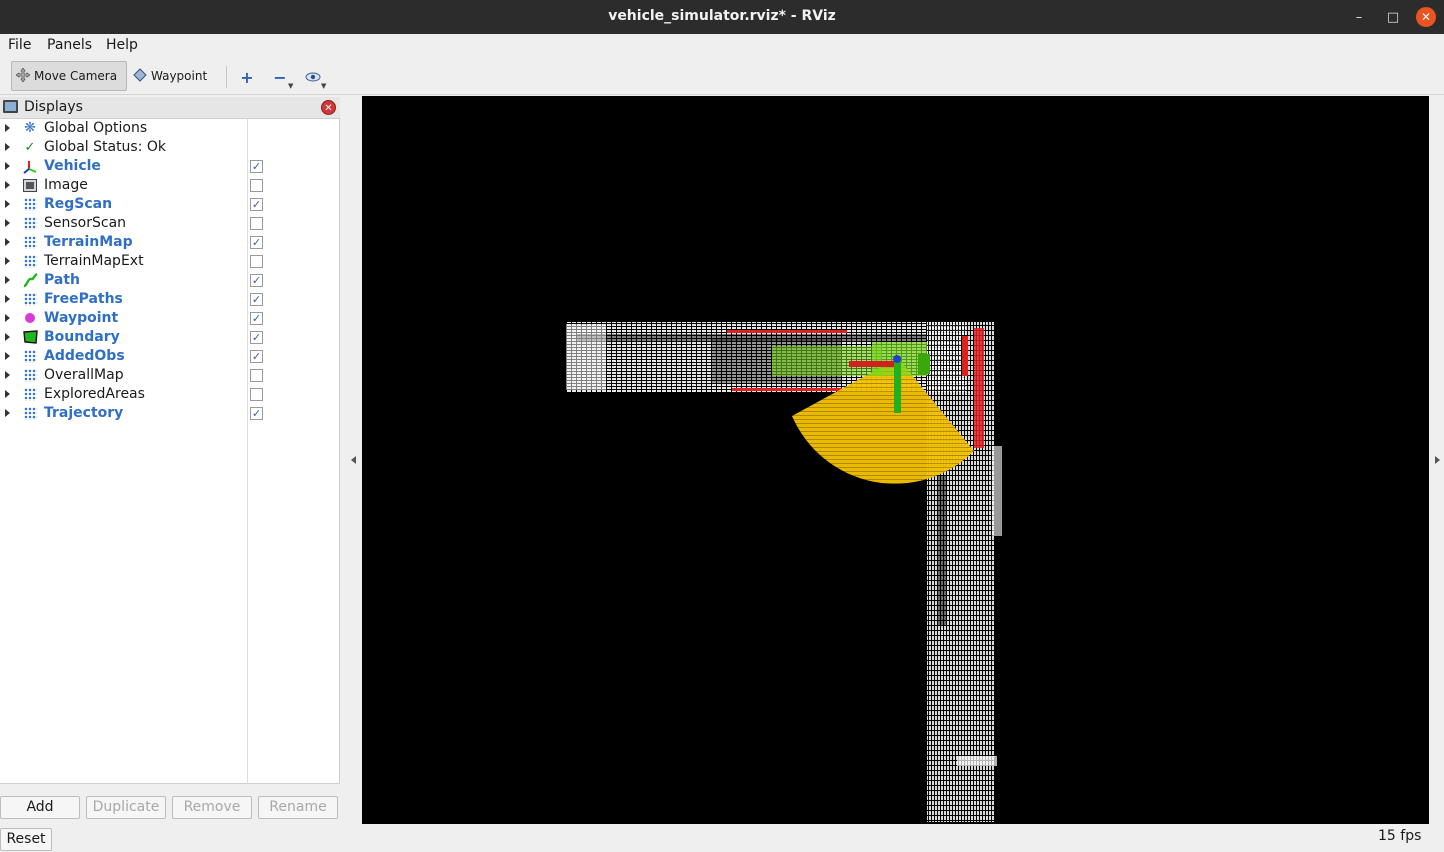  What do you see at coordinates (722, 46) in the screenshot?
I see `menu-bar: File Panels Help` at bounding box center [722, 46].